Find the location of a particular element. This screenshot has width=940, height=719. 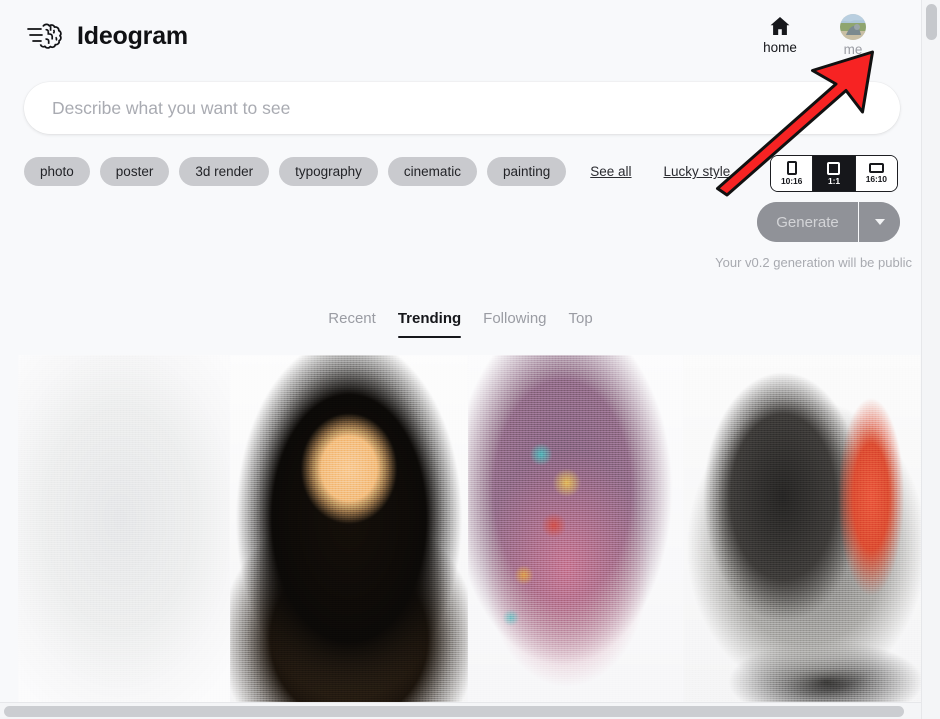

chevron-down-icon is located at coordinates (879, 222).